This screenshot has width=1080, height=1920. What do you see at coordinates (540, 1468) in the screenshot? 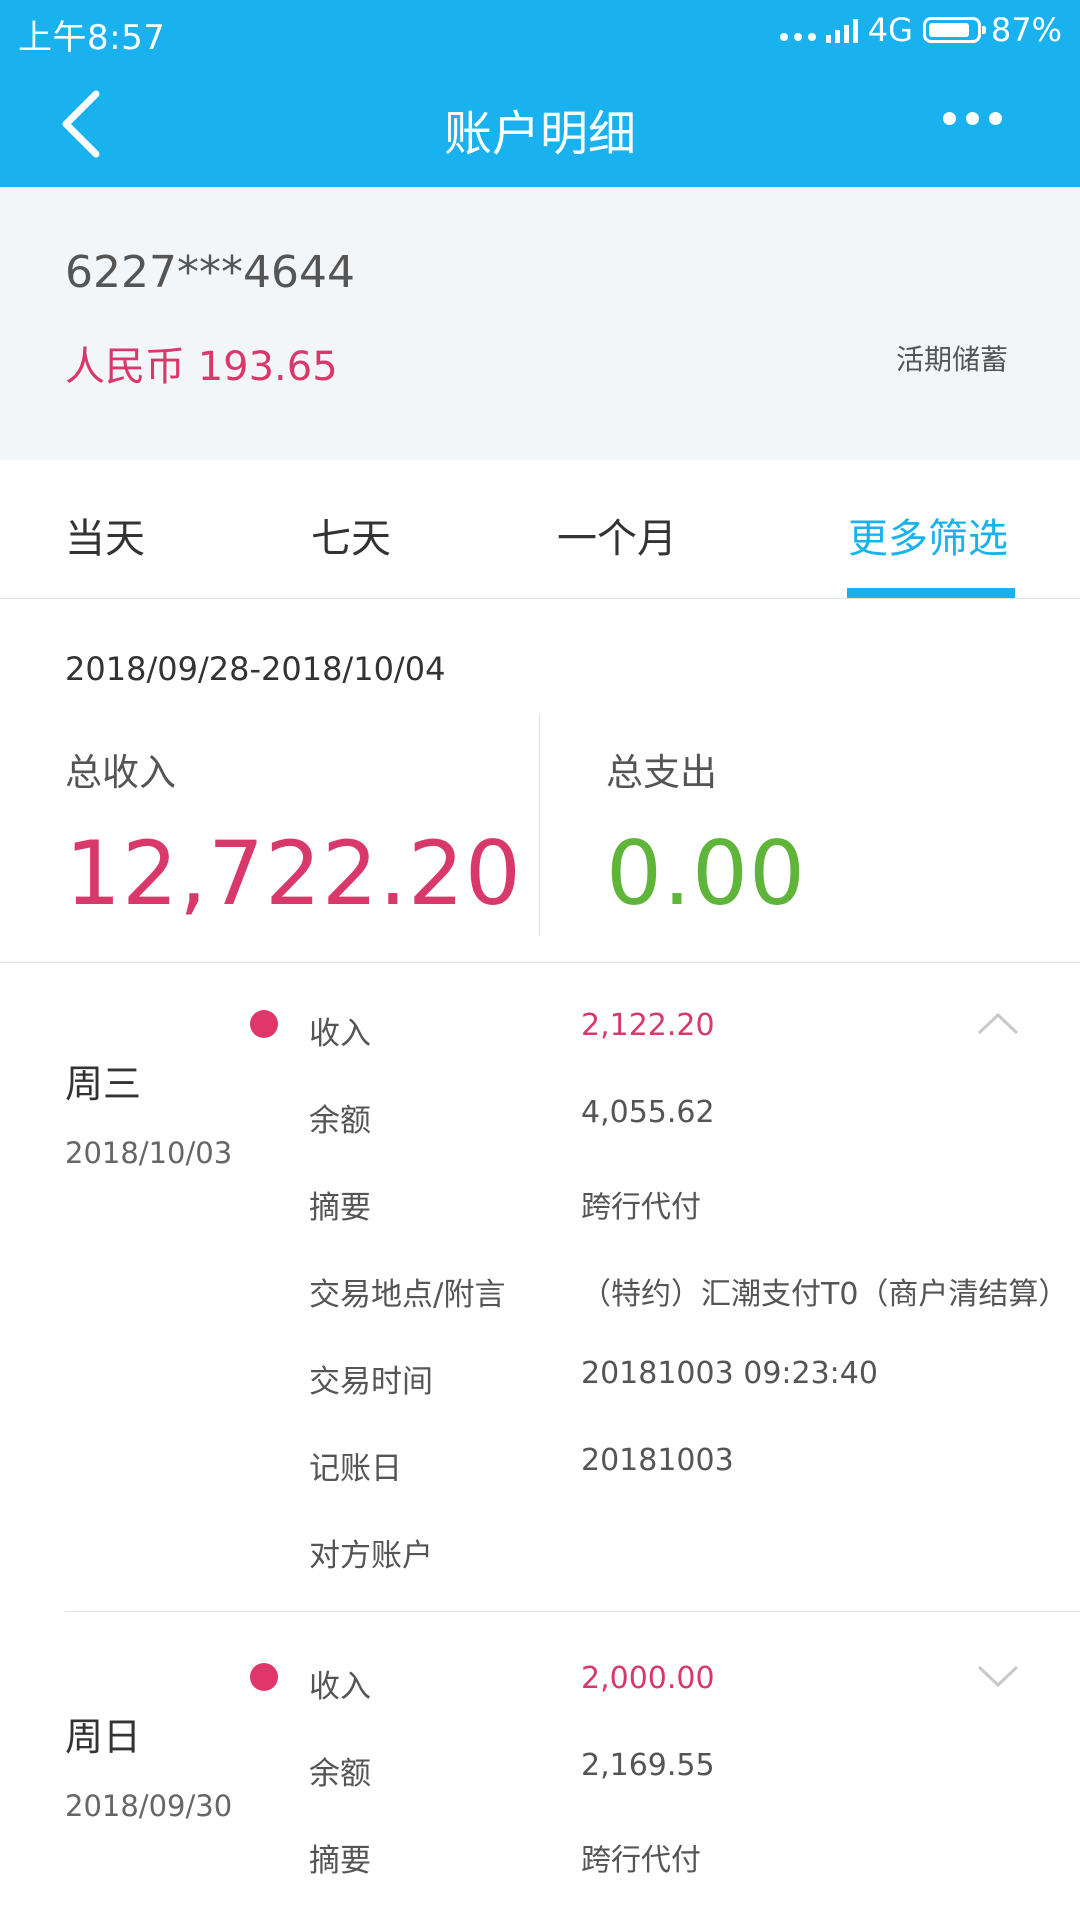
I see `detail-row-posting-date: 记账日 20181003` at bounding box center [540, 1468].